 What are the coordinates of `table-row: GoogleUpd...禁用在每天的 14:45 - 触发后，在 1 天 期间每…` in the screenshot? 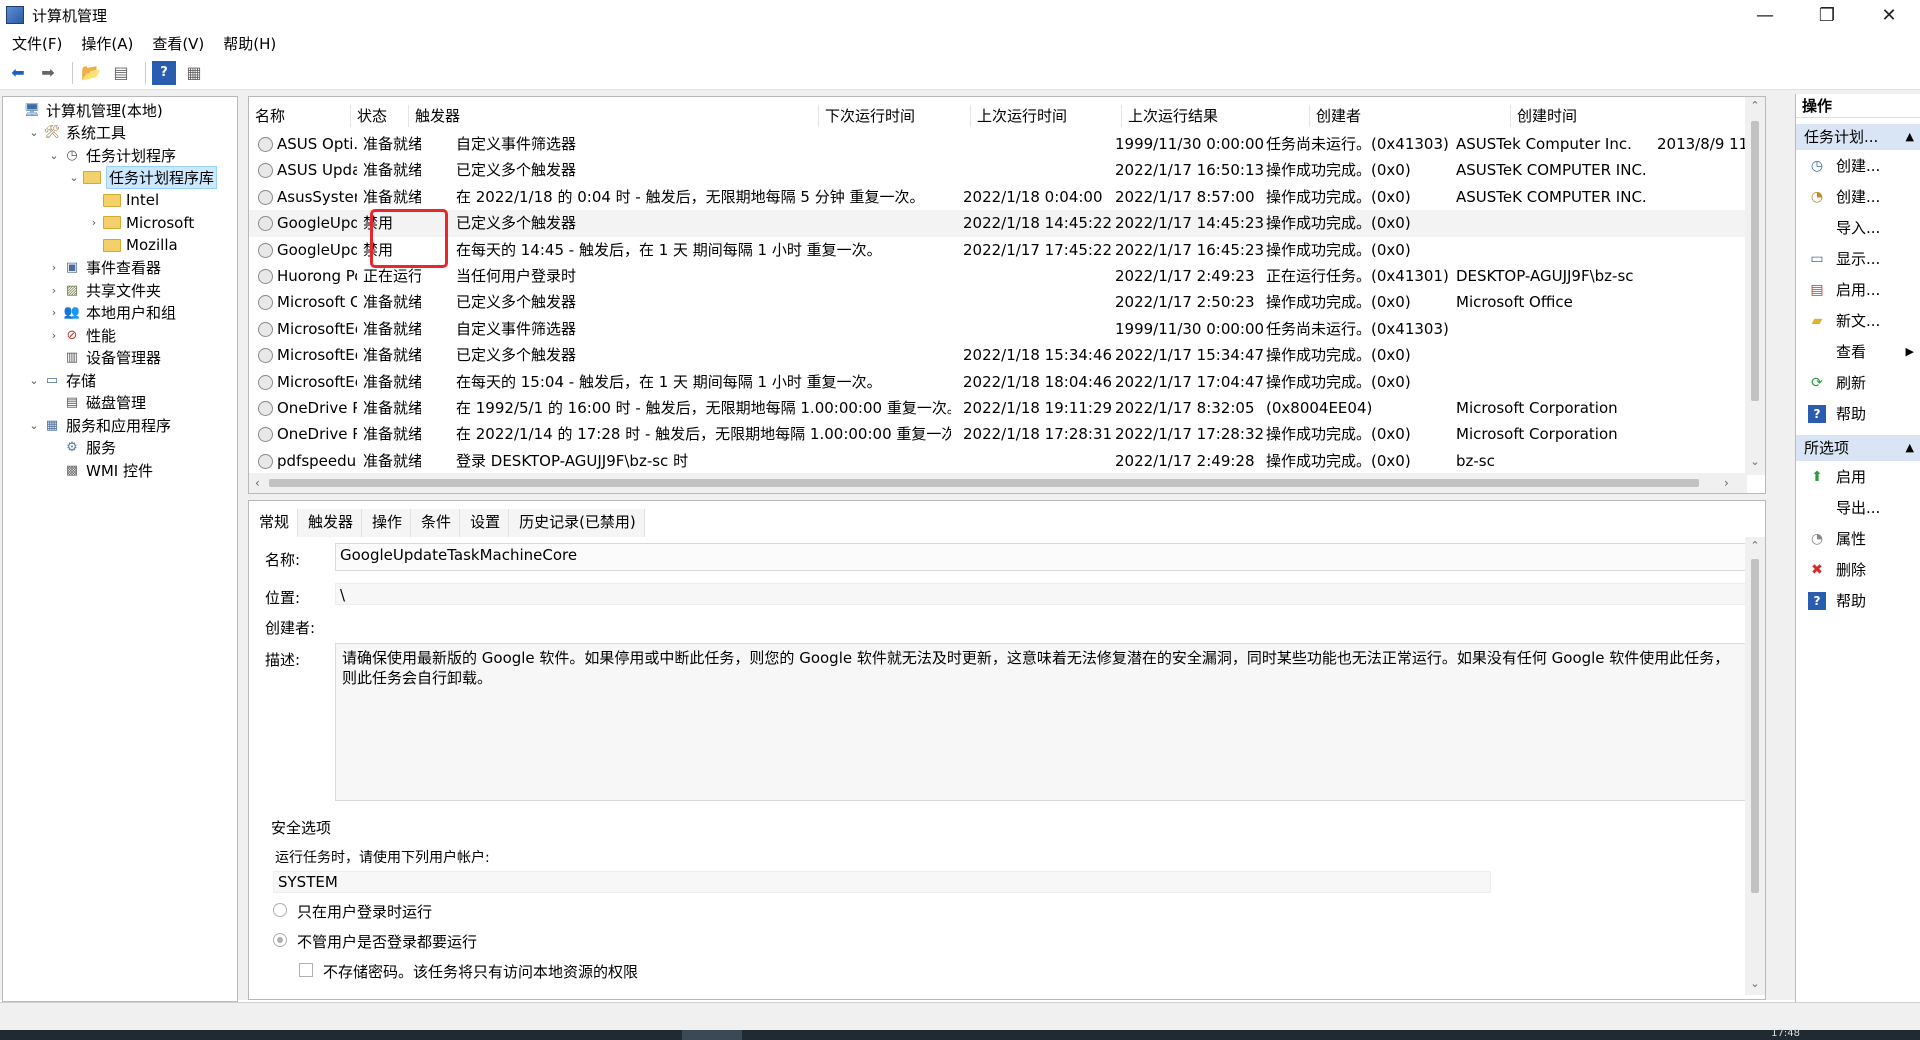 It's located at (1007, 250).